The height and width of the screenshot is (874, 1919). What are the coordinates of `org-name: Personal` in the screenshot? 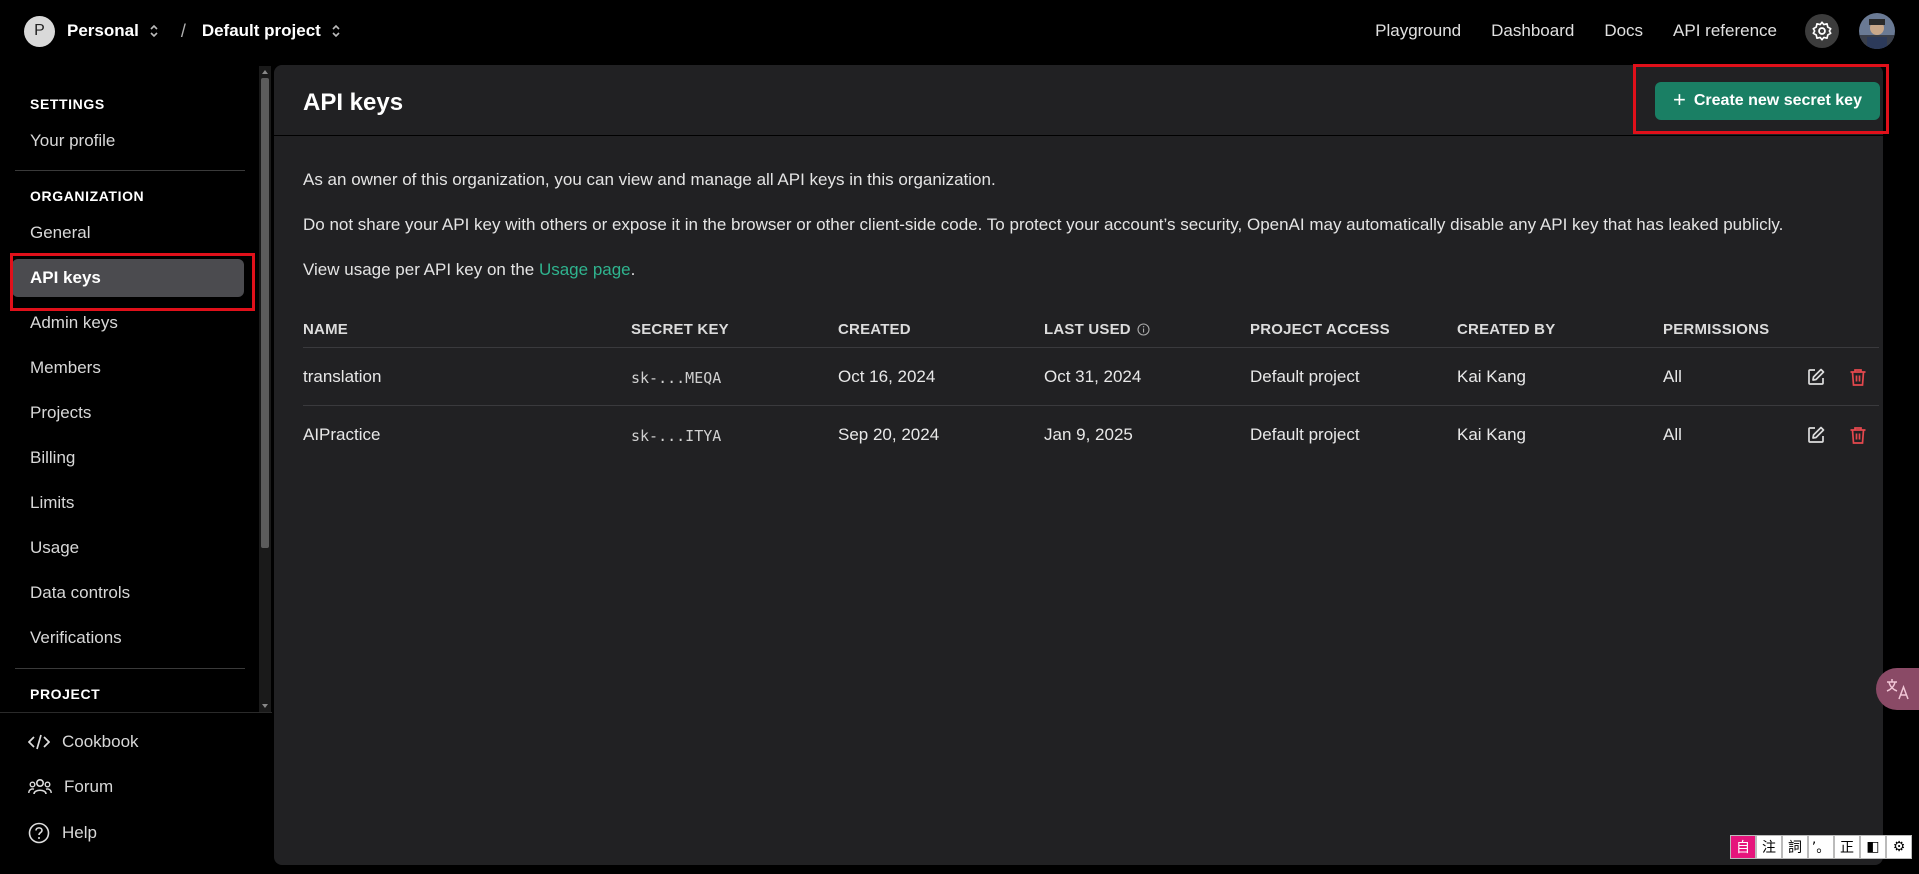 It's located at (103, 31).